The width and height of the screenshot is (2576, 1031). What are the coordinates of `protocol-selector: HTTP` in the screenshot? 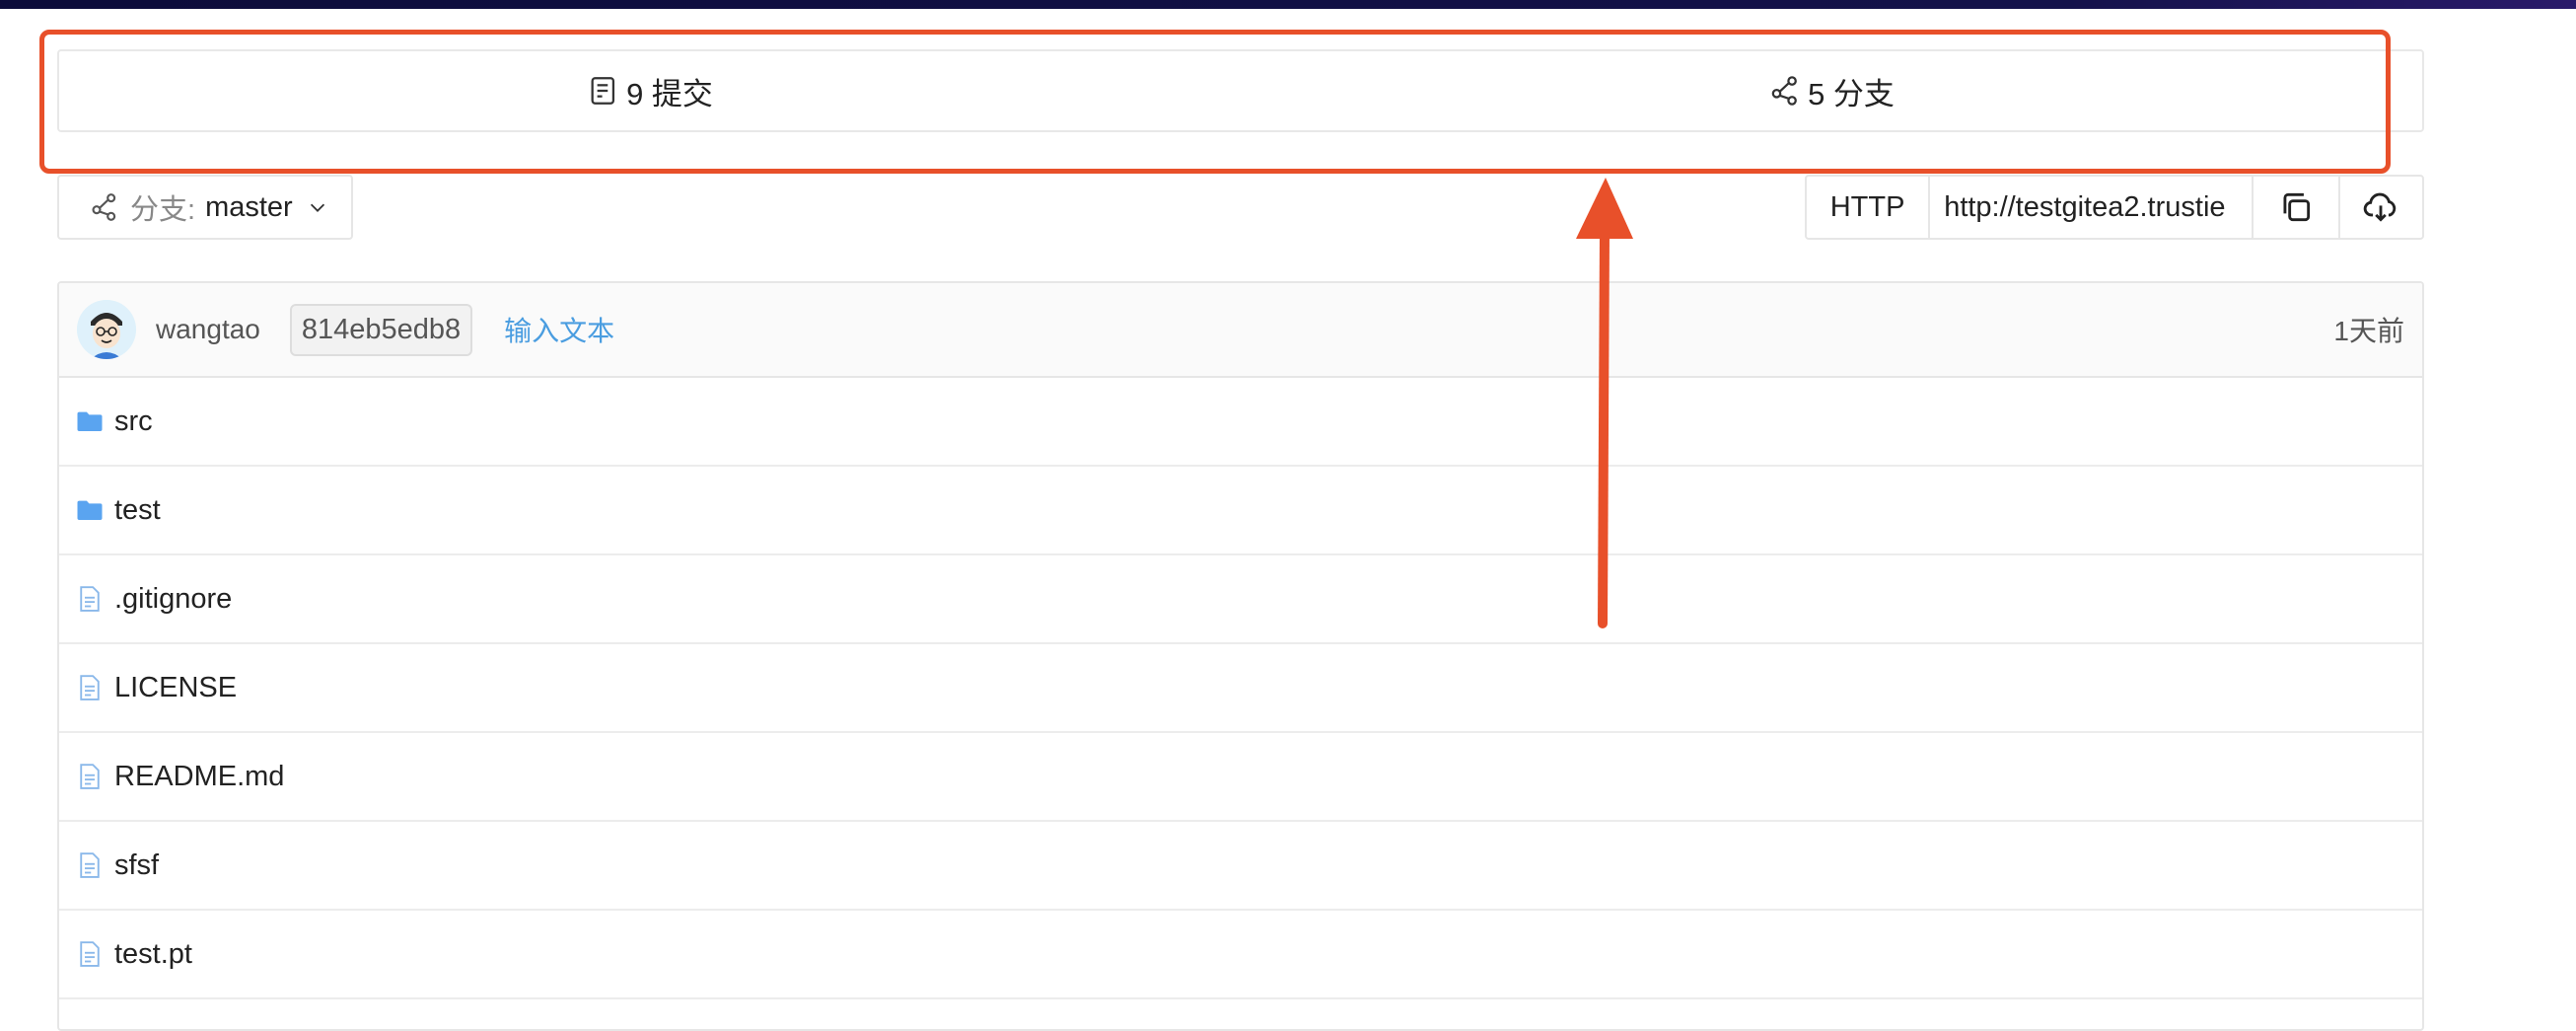 It's located at (1869, 207).